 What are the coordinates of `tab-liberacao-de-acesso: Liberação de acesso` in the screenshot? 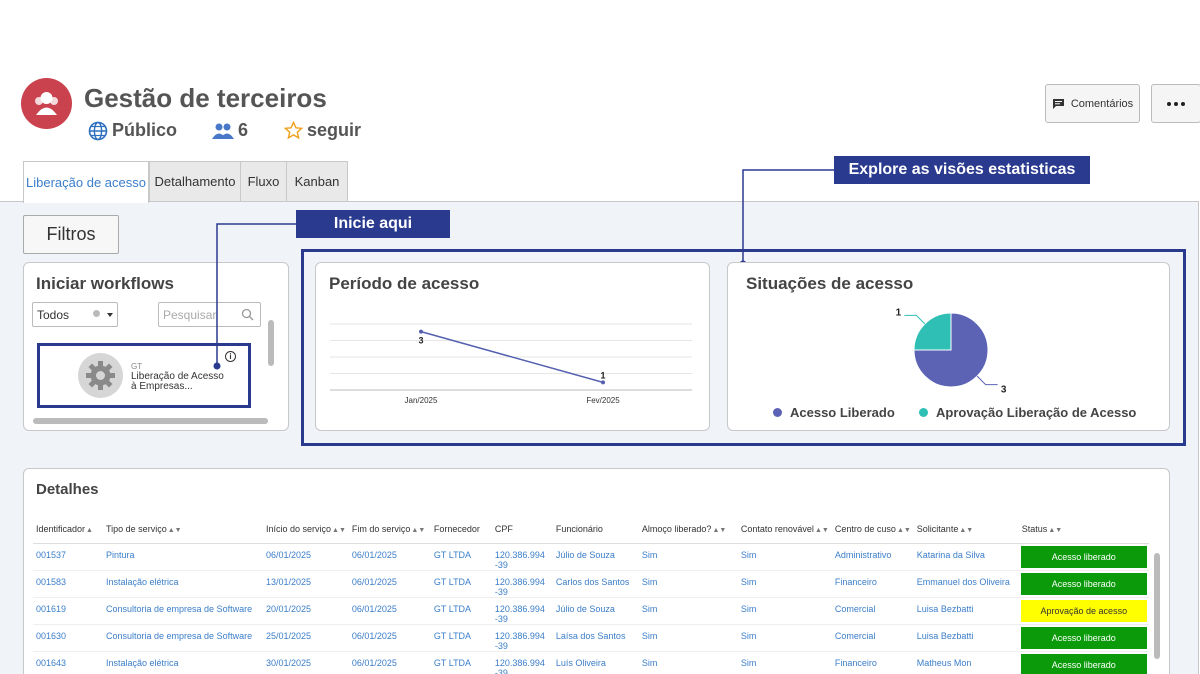 It's located at (86, 182).